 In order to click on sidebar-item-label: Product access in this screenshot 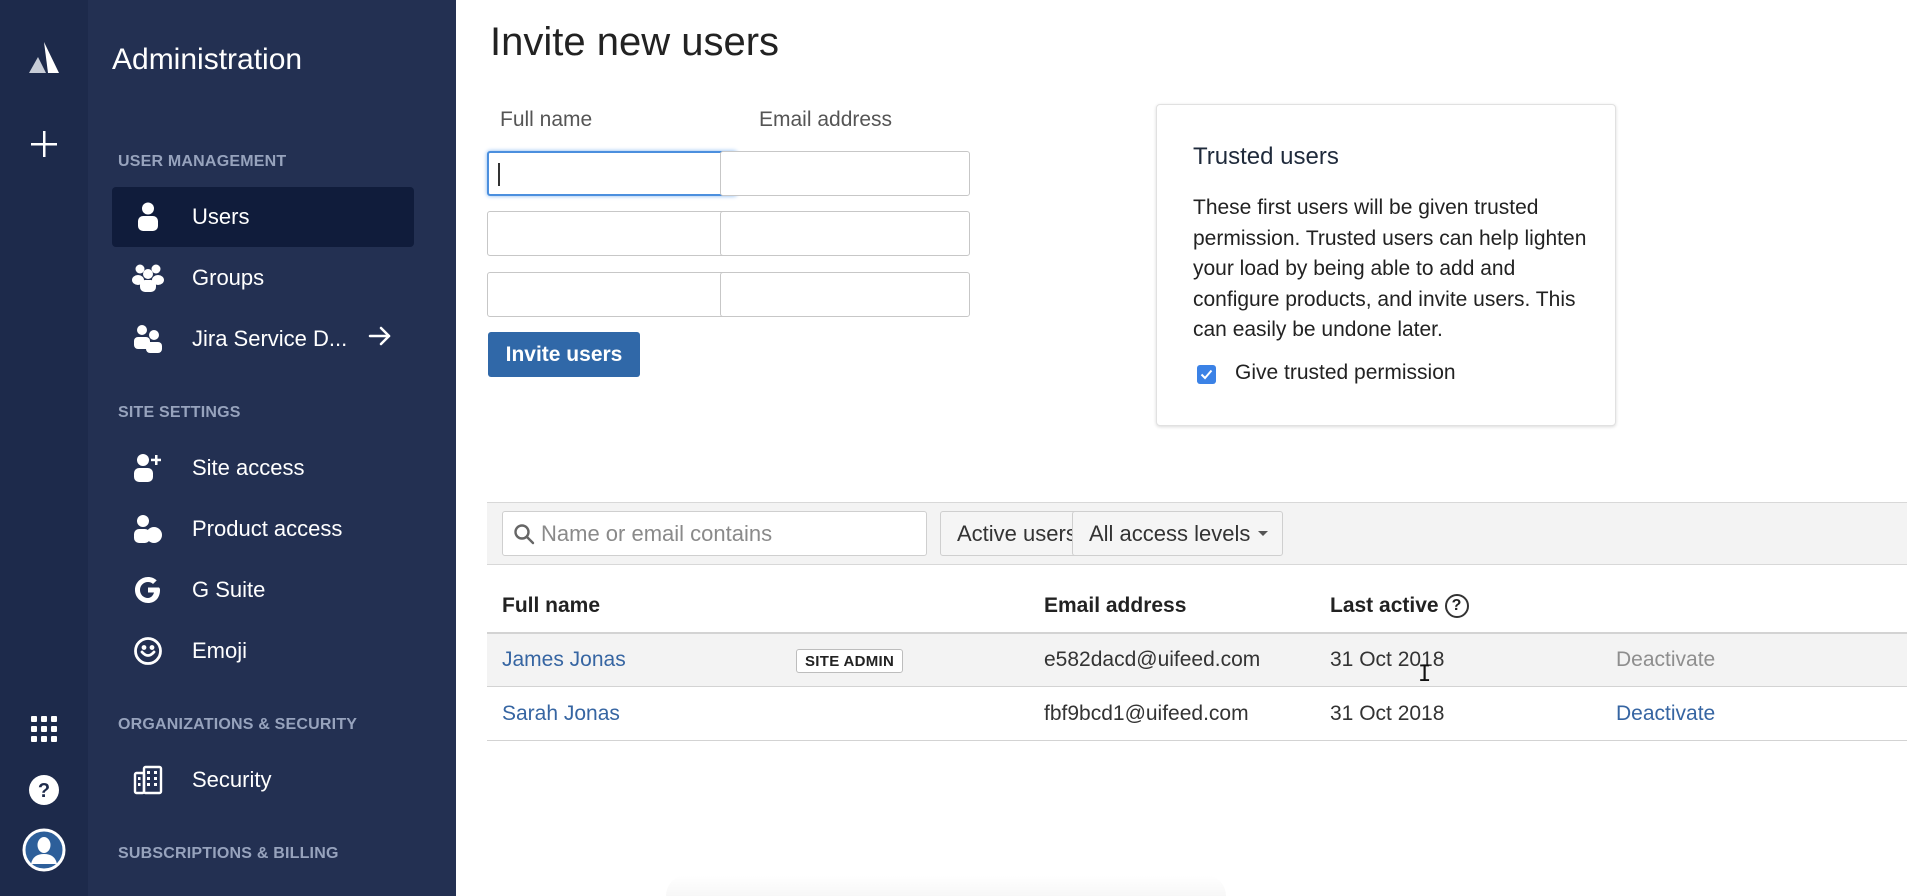, I will do `click(267, 528)`.